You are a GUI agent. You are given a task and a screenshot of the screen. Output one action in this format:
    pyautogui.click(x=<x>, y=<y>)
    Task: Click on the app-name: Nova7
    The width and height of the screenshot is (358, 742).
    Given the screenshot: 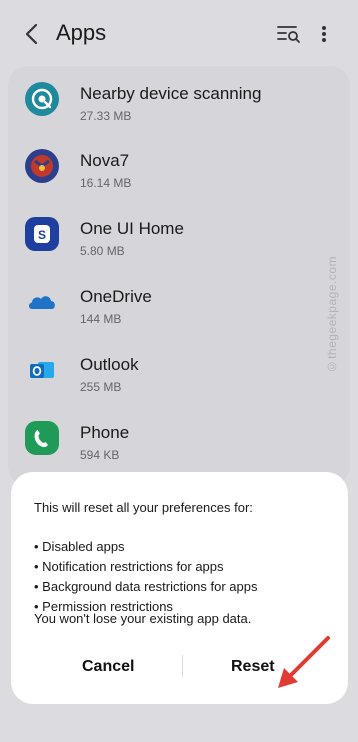 What is the action you would take?
    pyautogui.click(x=105, y=160)
    